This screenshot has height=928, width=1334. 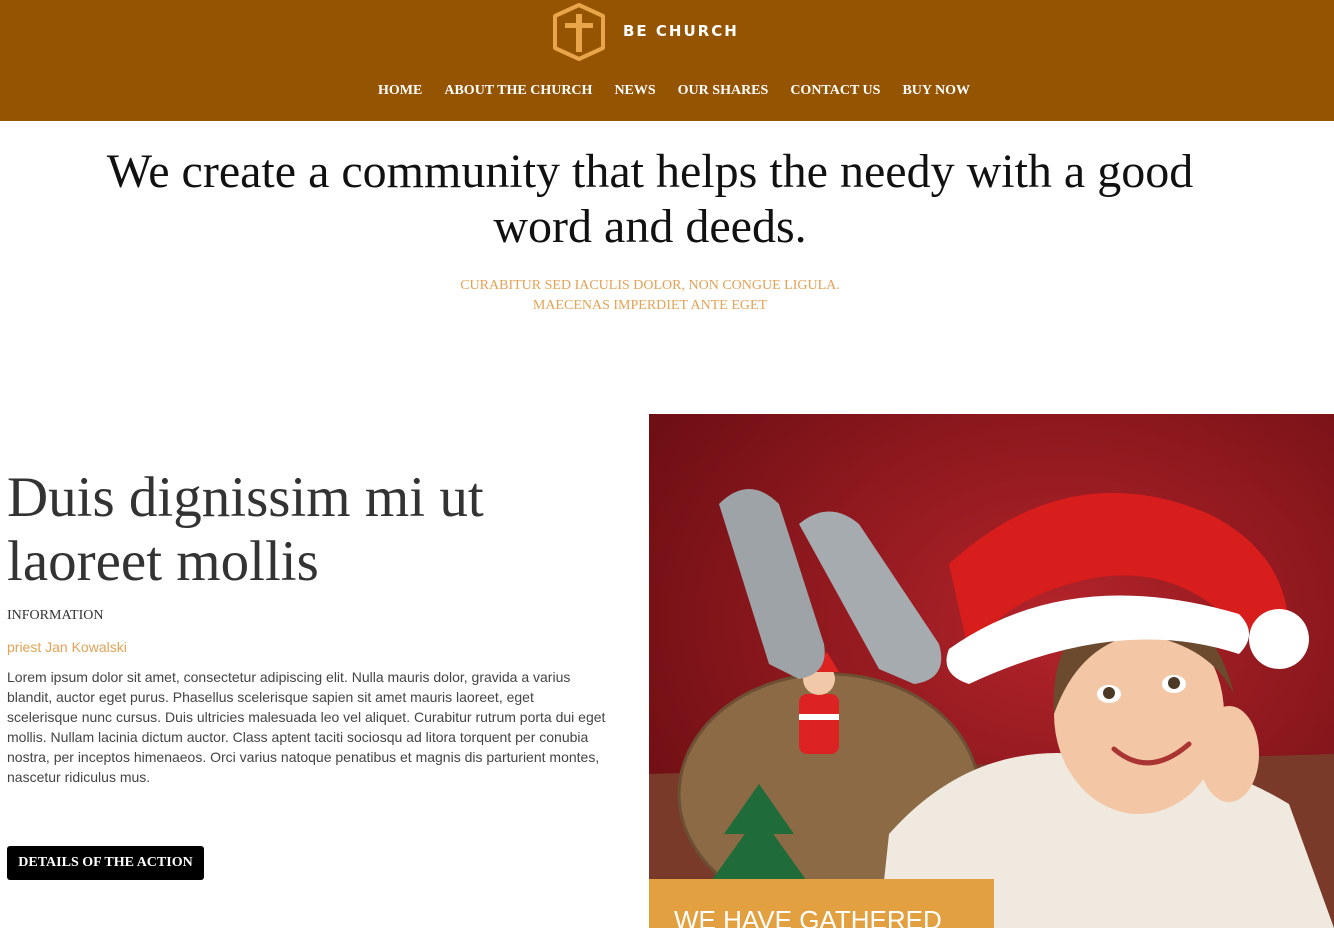 I want to click on nav-news: NEWS, so click(x=634, y=91).